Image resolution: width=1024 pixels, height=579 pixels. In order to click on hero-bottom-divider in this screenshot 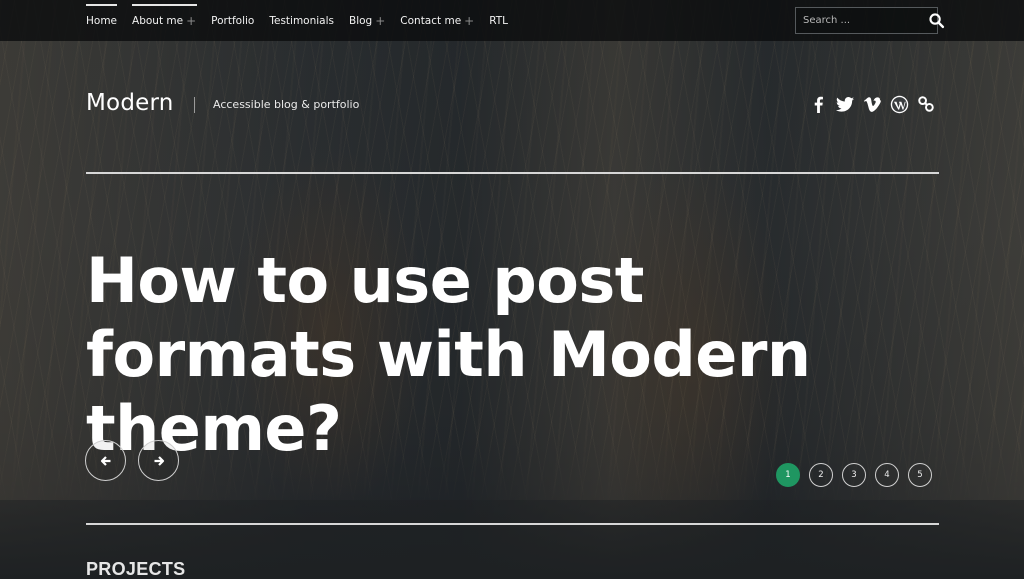, I will do `click(512, 524)`.